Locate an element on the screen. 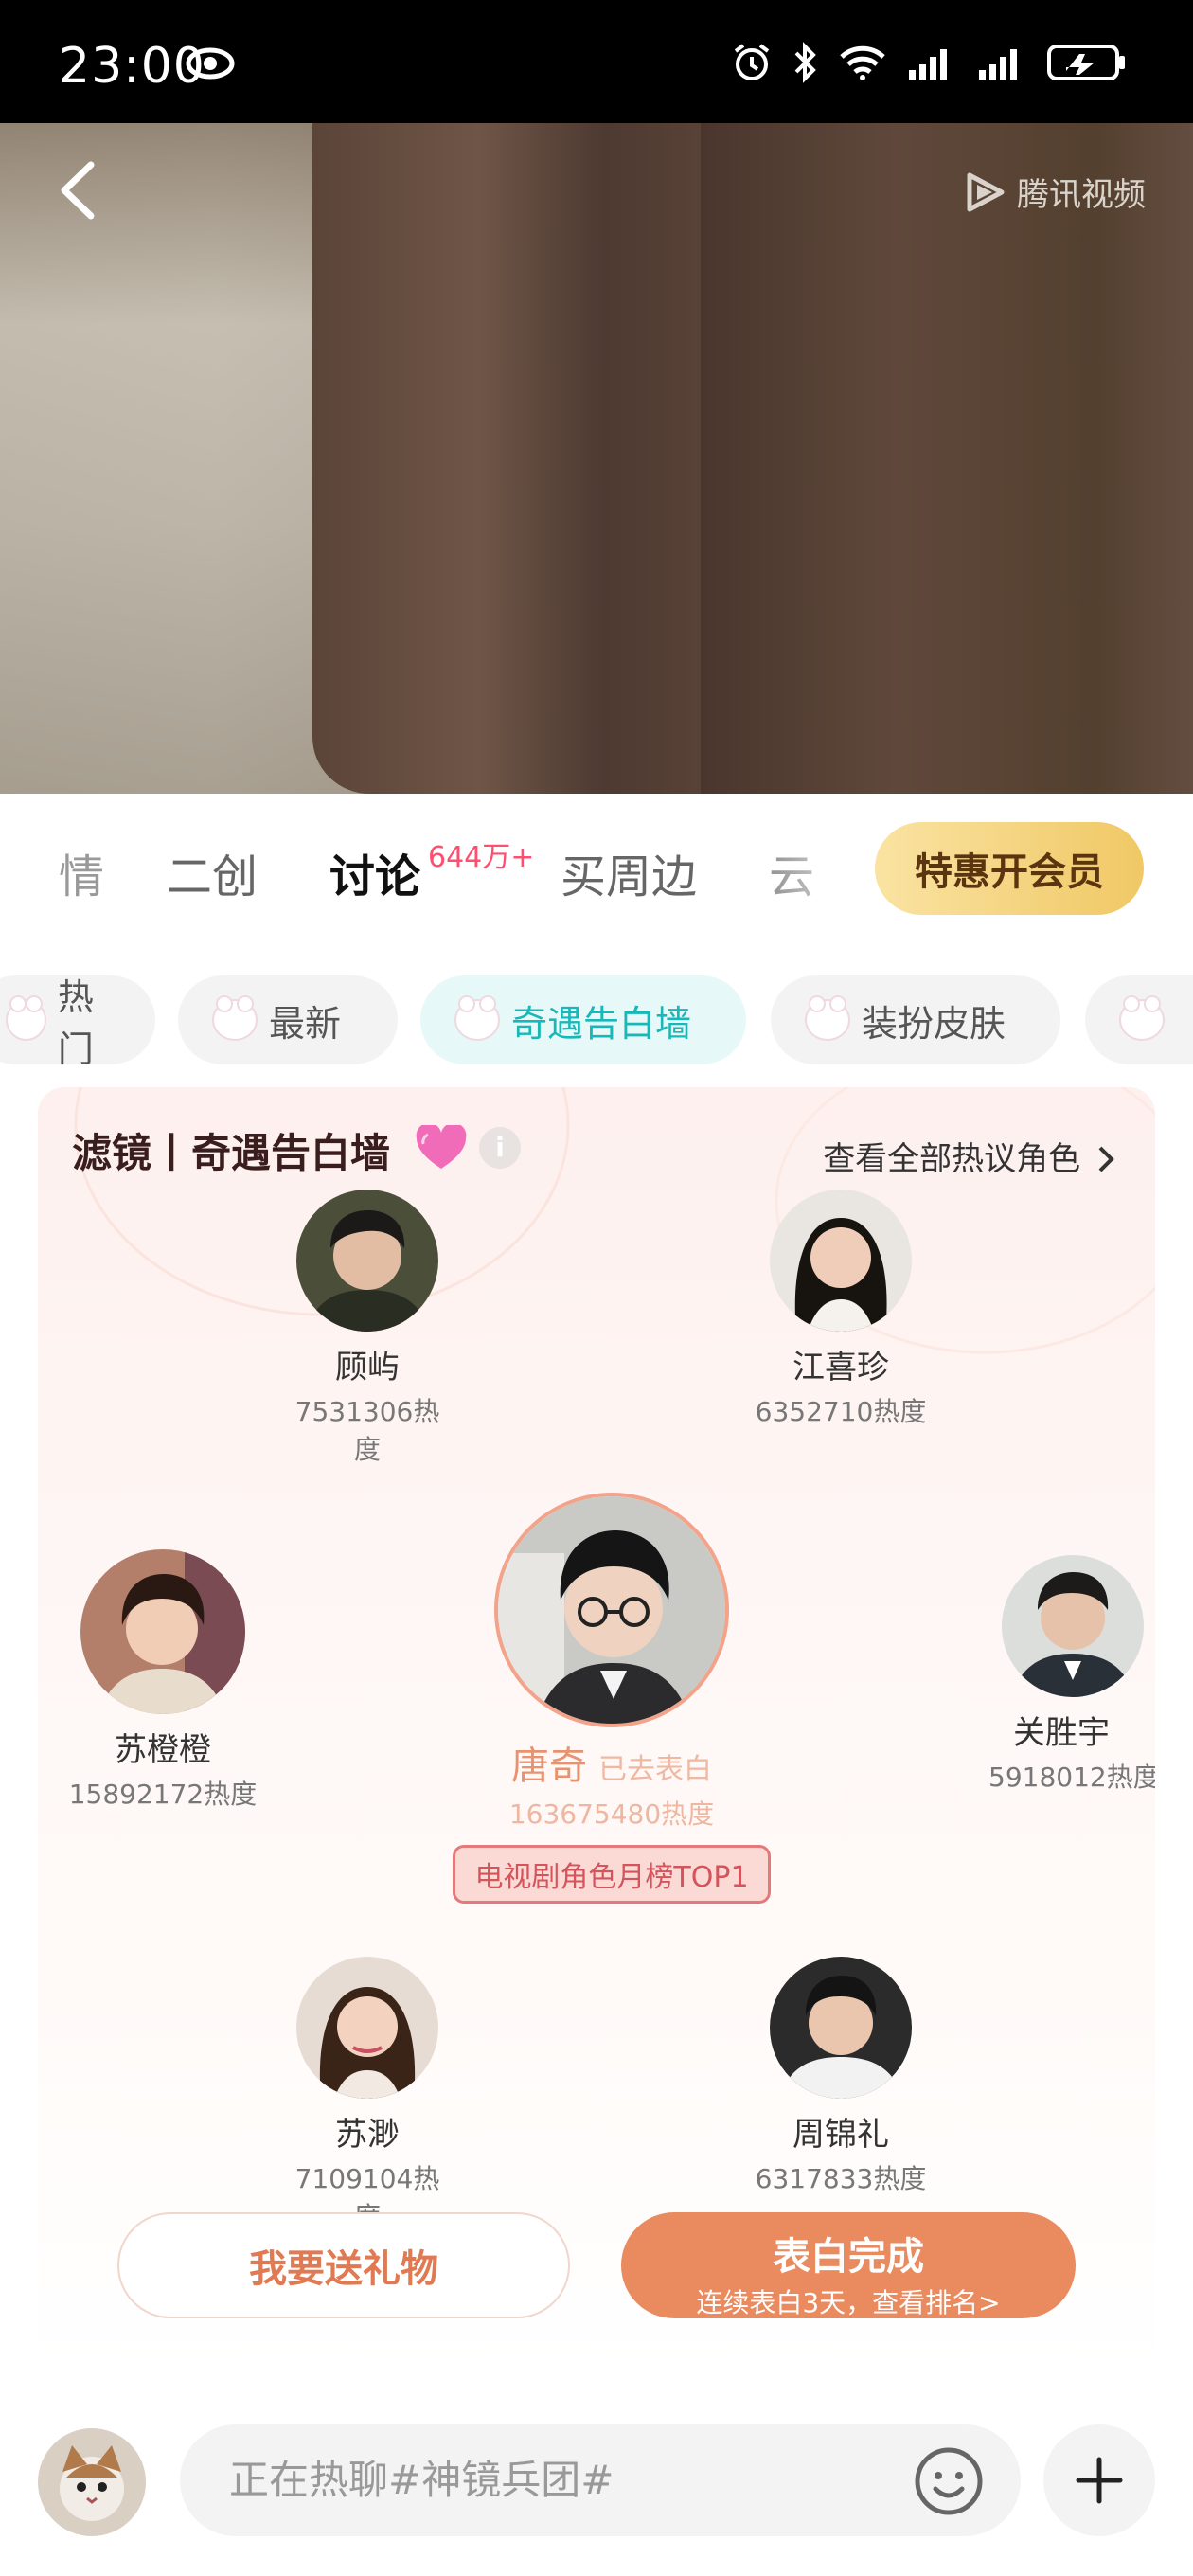 Image resolution: width=1193 pixels, height=2576 pixels. eye-icon is located at coordinates (210, 65).